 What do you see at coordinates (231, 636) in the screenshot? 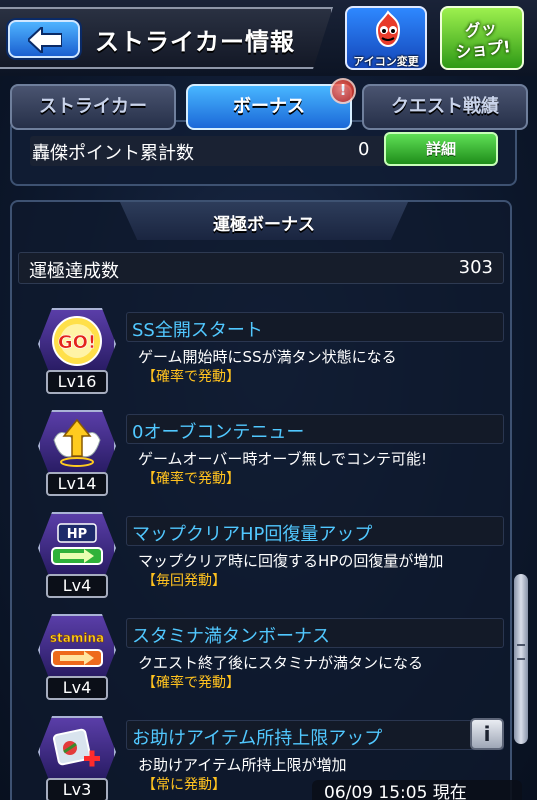
I see `bonus-name: スタミナ満タンボーナス` at bounding box center [231, 636].